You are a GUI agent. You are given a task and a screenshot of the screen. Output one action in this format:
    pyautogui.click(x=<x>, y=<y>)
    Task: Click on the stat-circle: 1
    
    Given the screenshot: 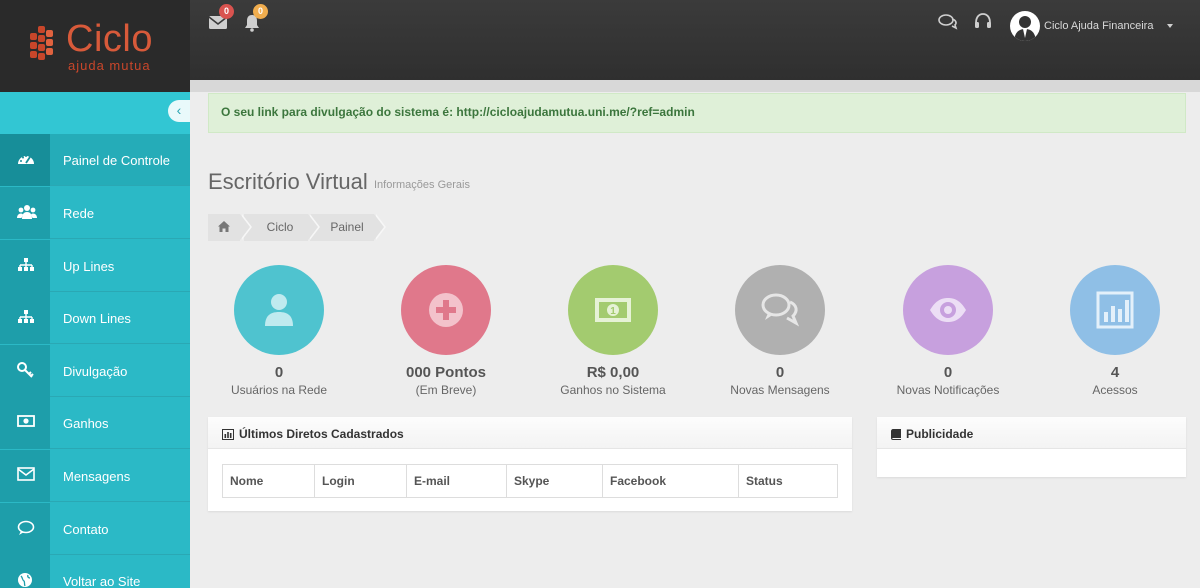 What is the action you would take?
    pyautogui.click(x=613, y=310)
    